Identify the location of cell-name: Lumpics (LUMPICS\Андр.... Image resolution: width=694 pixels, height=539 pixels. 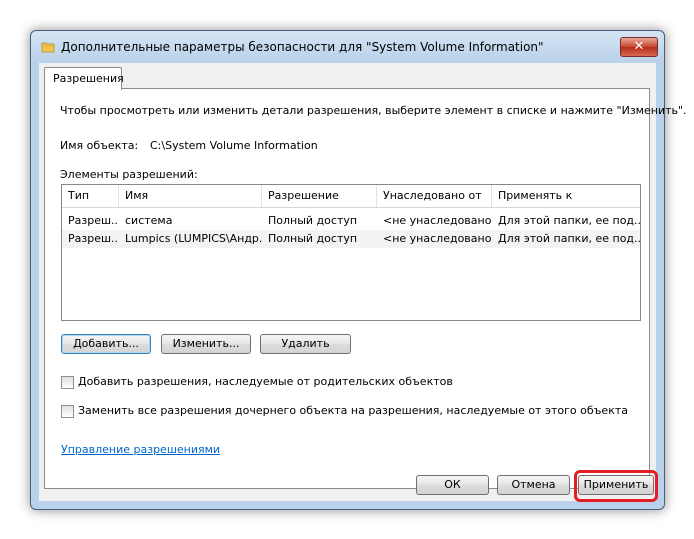
(193, 238).